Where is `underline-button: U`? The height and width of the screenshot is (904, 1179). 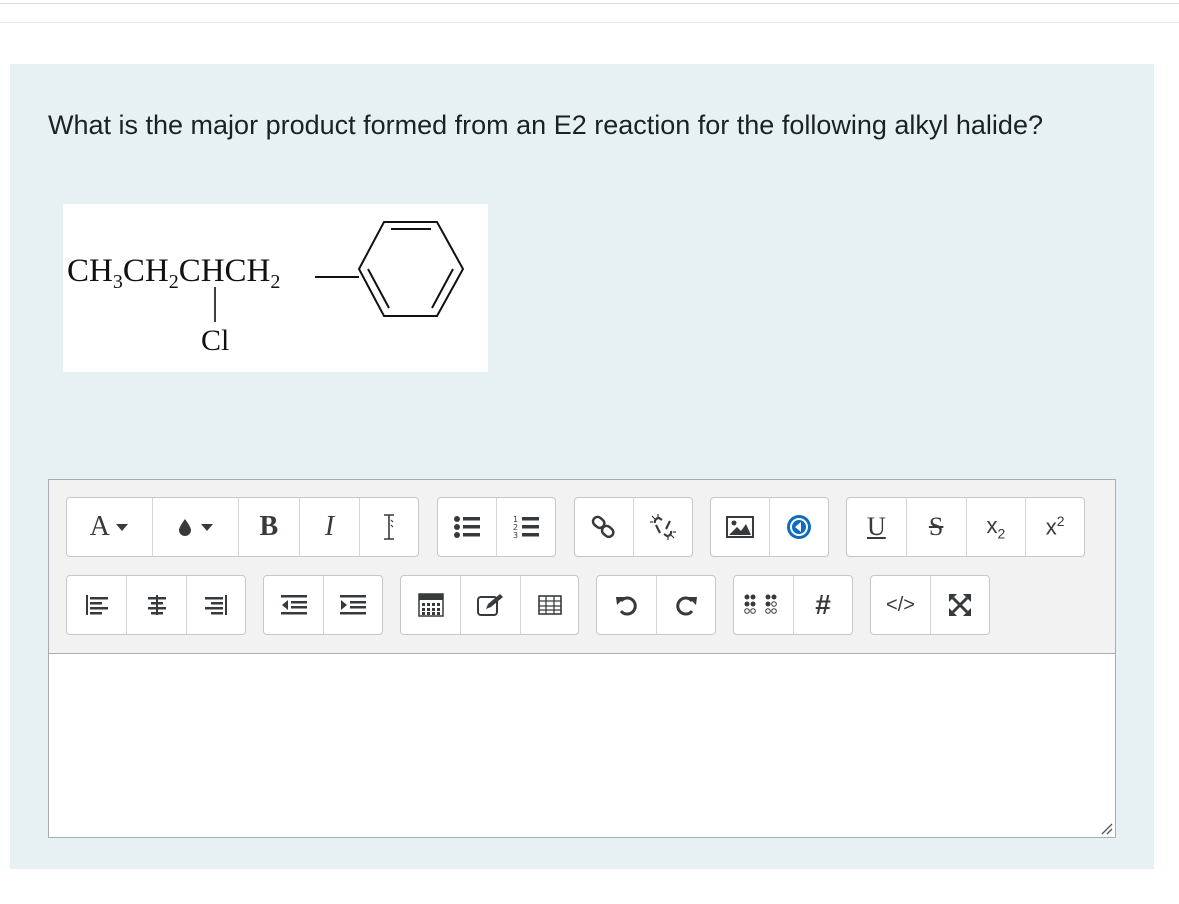
underline-button: U is located at coordinates (877, 527).